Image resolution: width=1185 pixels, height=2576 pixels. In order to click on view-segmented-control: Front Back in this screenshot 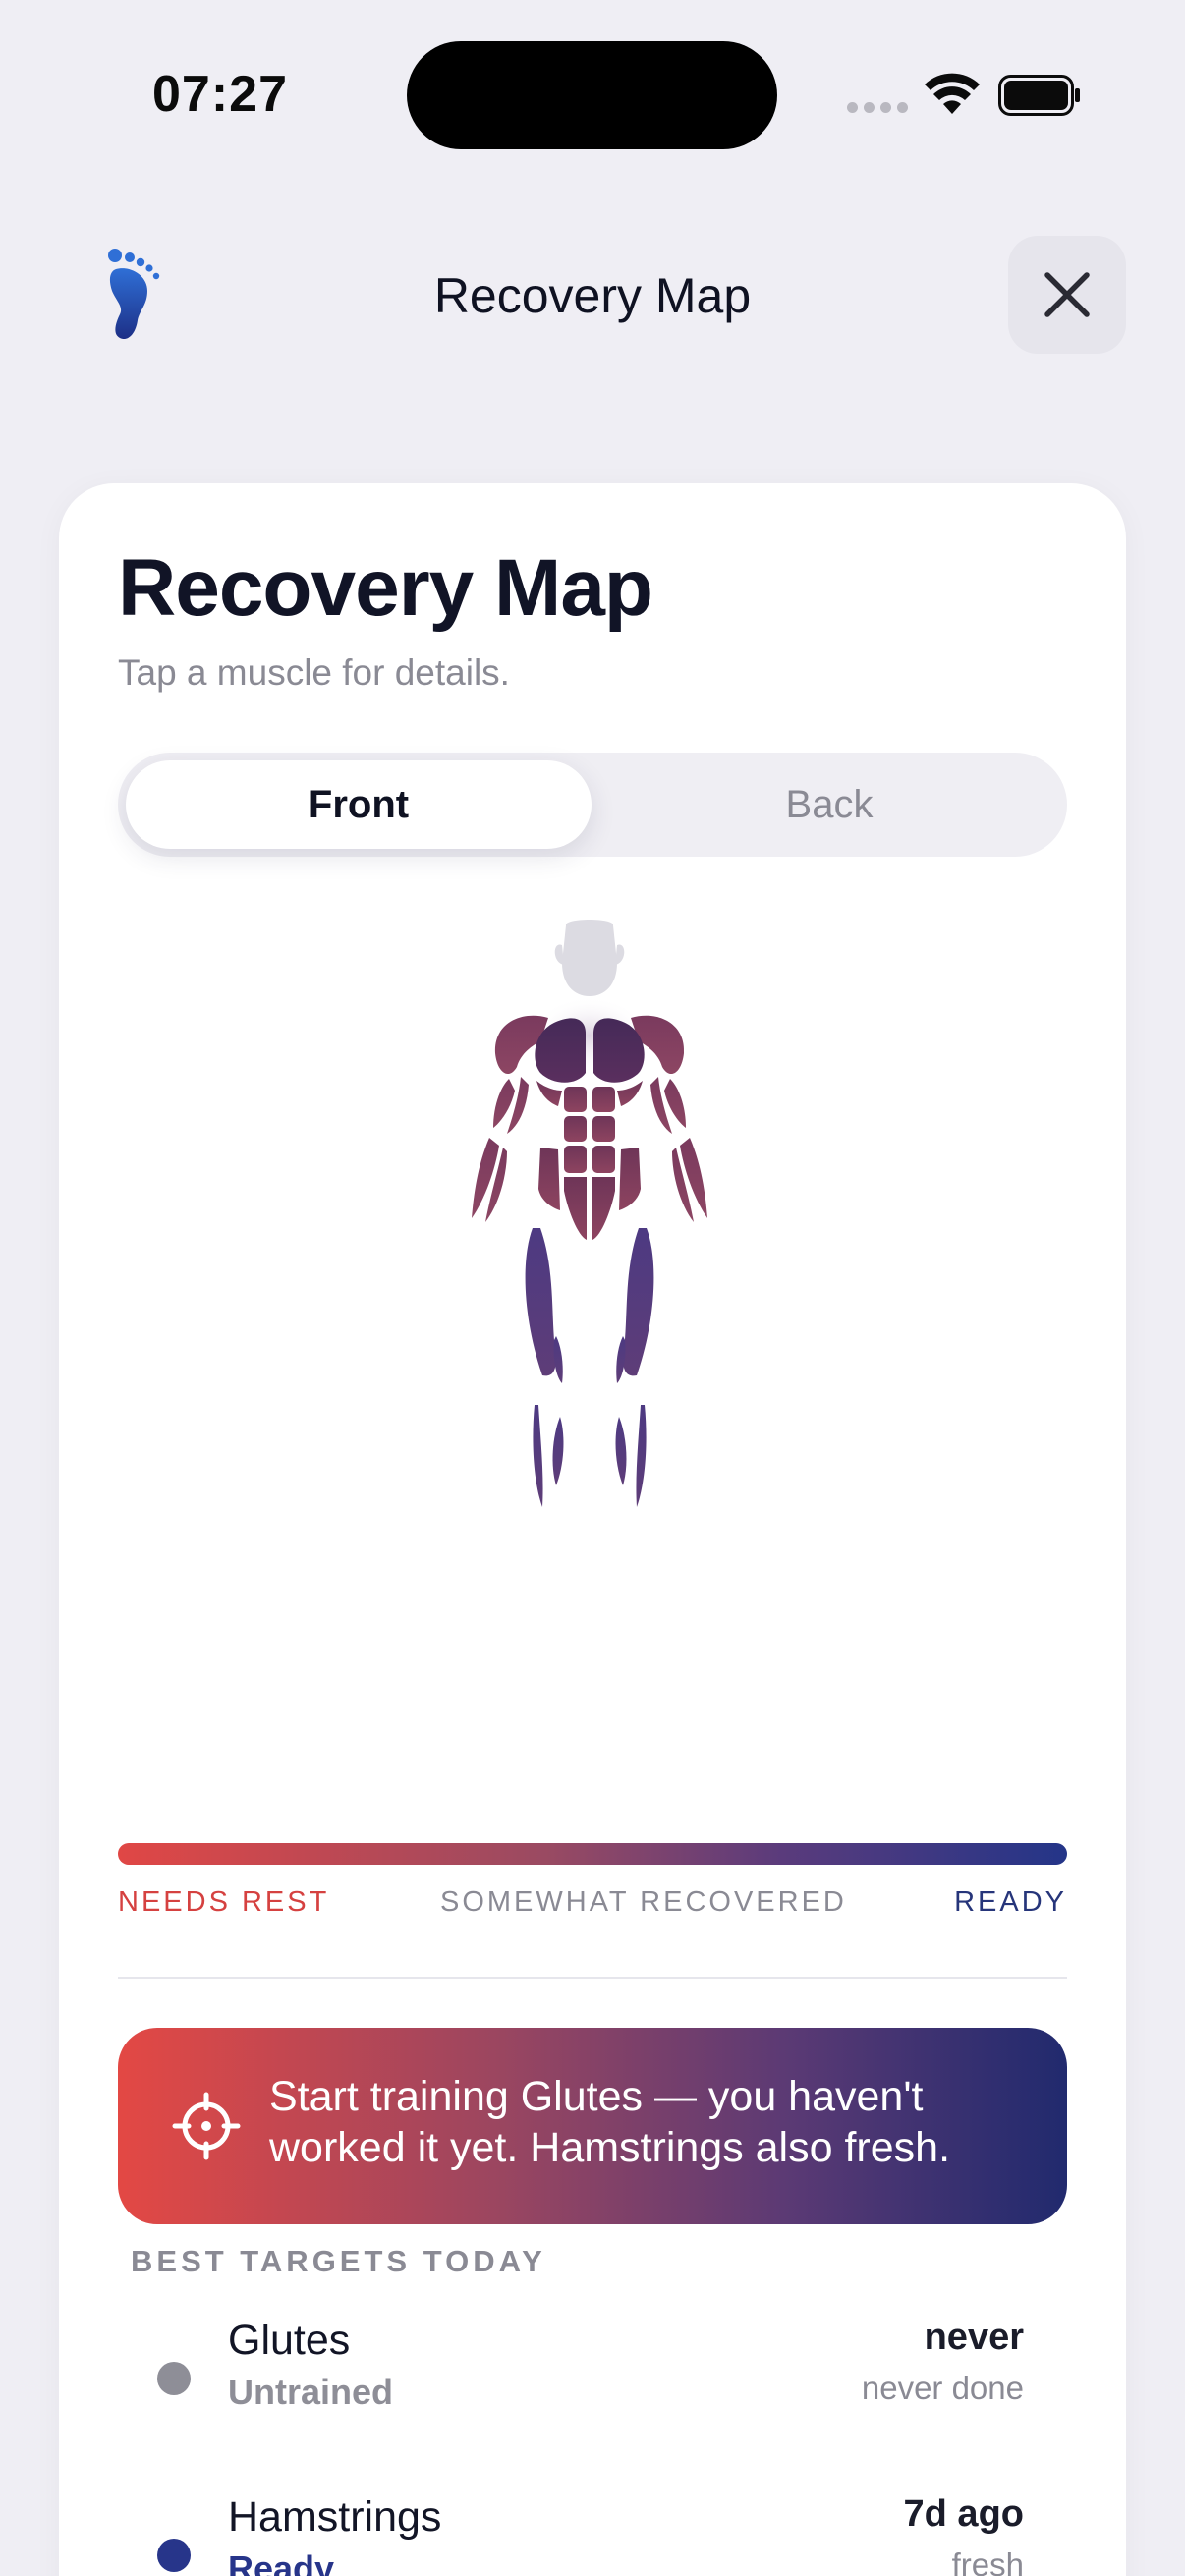, I will do `click(592, 805)`.